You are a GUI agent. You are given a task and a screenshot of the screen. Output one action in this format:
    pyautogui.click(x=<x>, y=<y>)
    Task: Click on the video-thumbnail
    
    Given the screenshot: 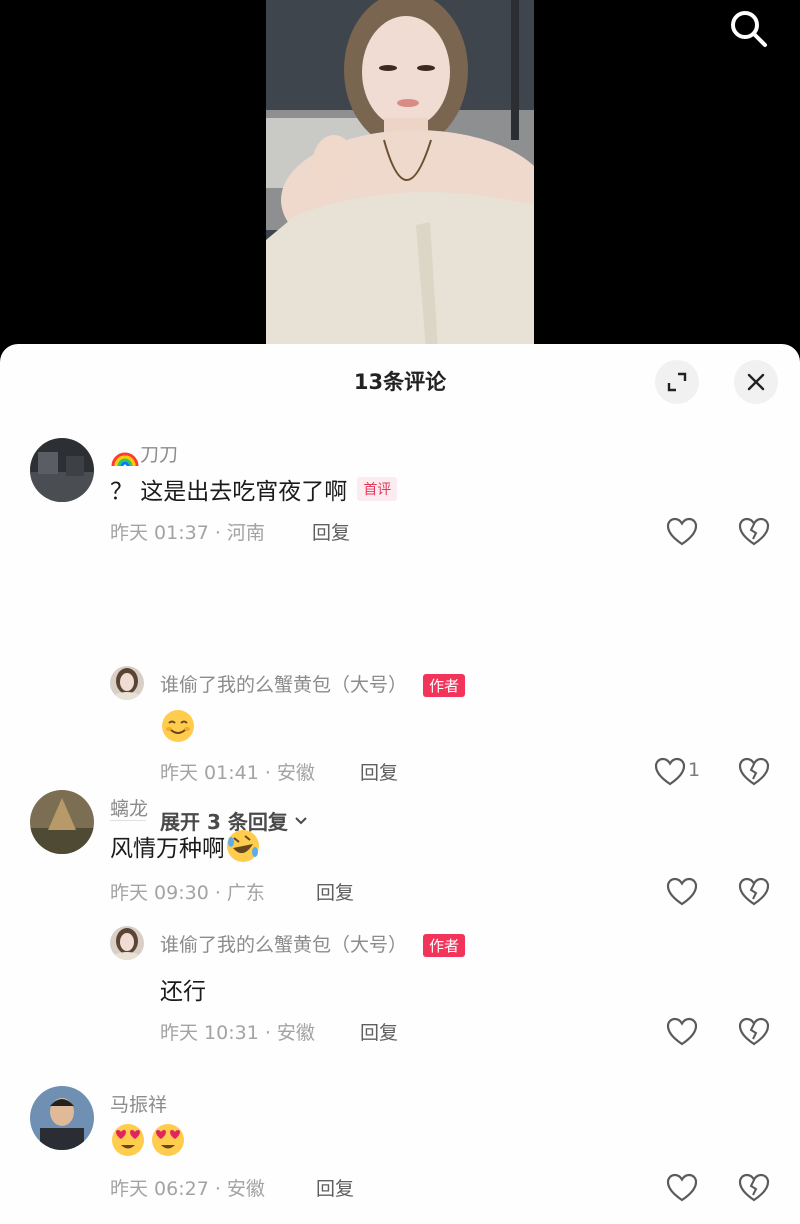 What is the action you would take?
    pyautogui.click(x=400, y=175)
    